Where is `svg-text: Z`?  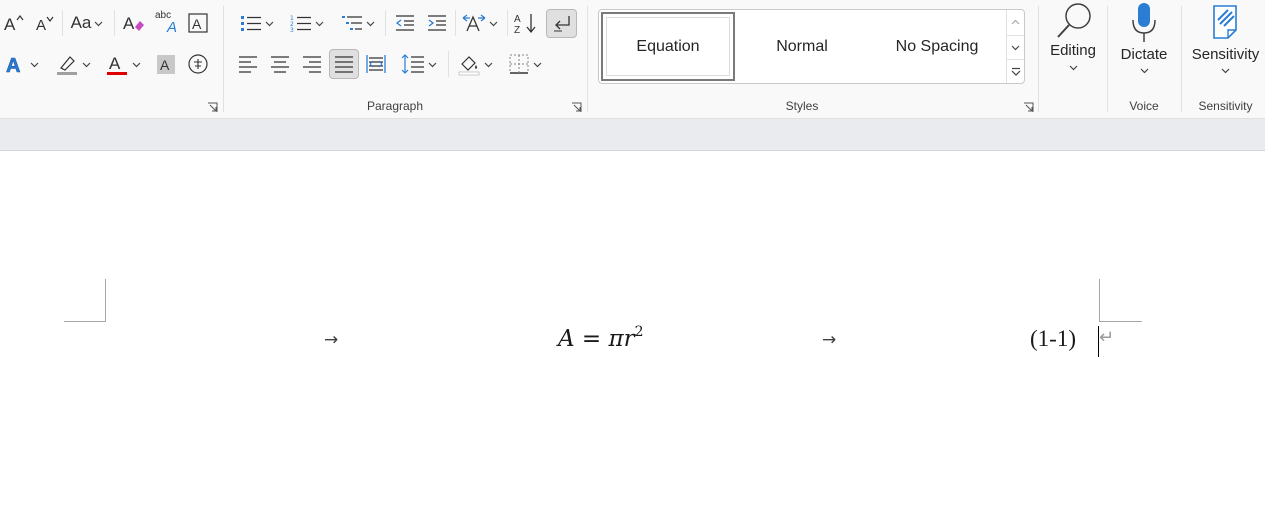 svg-text: Z is located at coordinates (517, 29).